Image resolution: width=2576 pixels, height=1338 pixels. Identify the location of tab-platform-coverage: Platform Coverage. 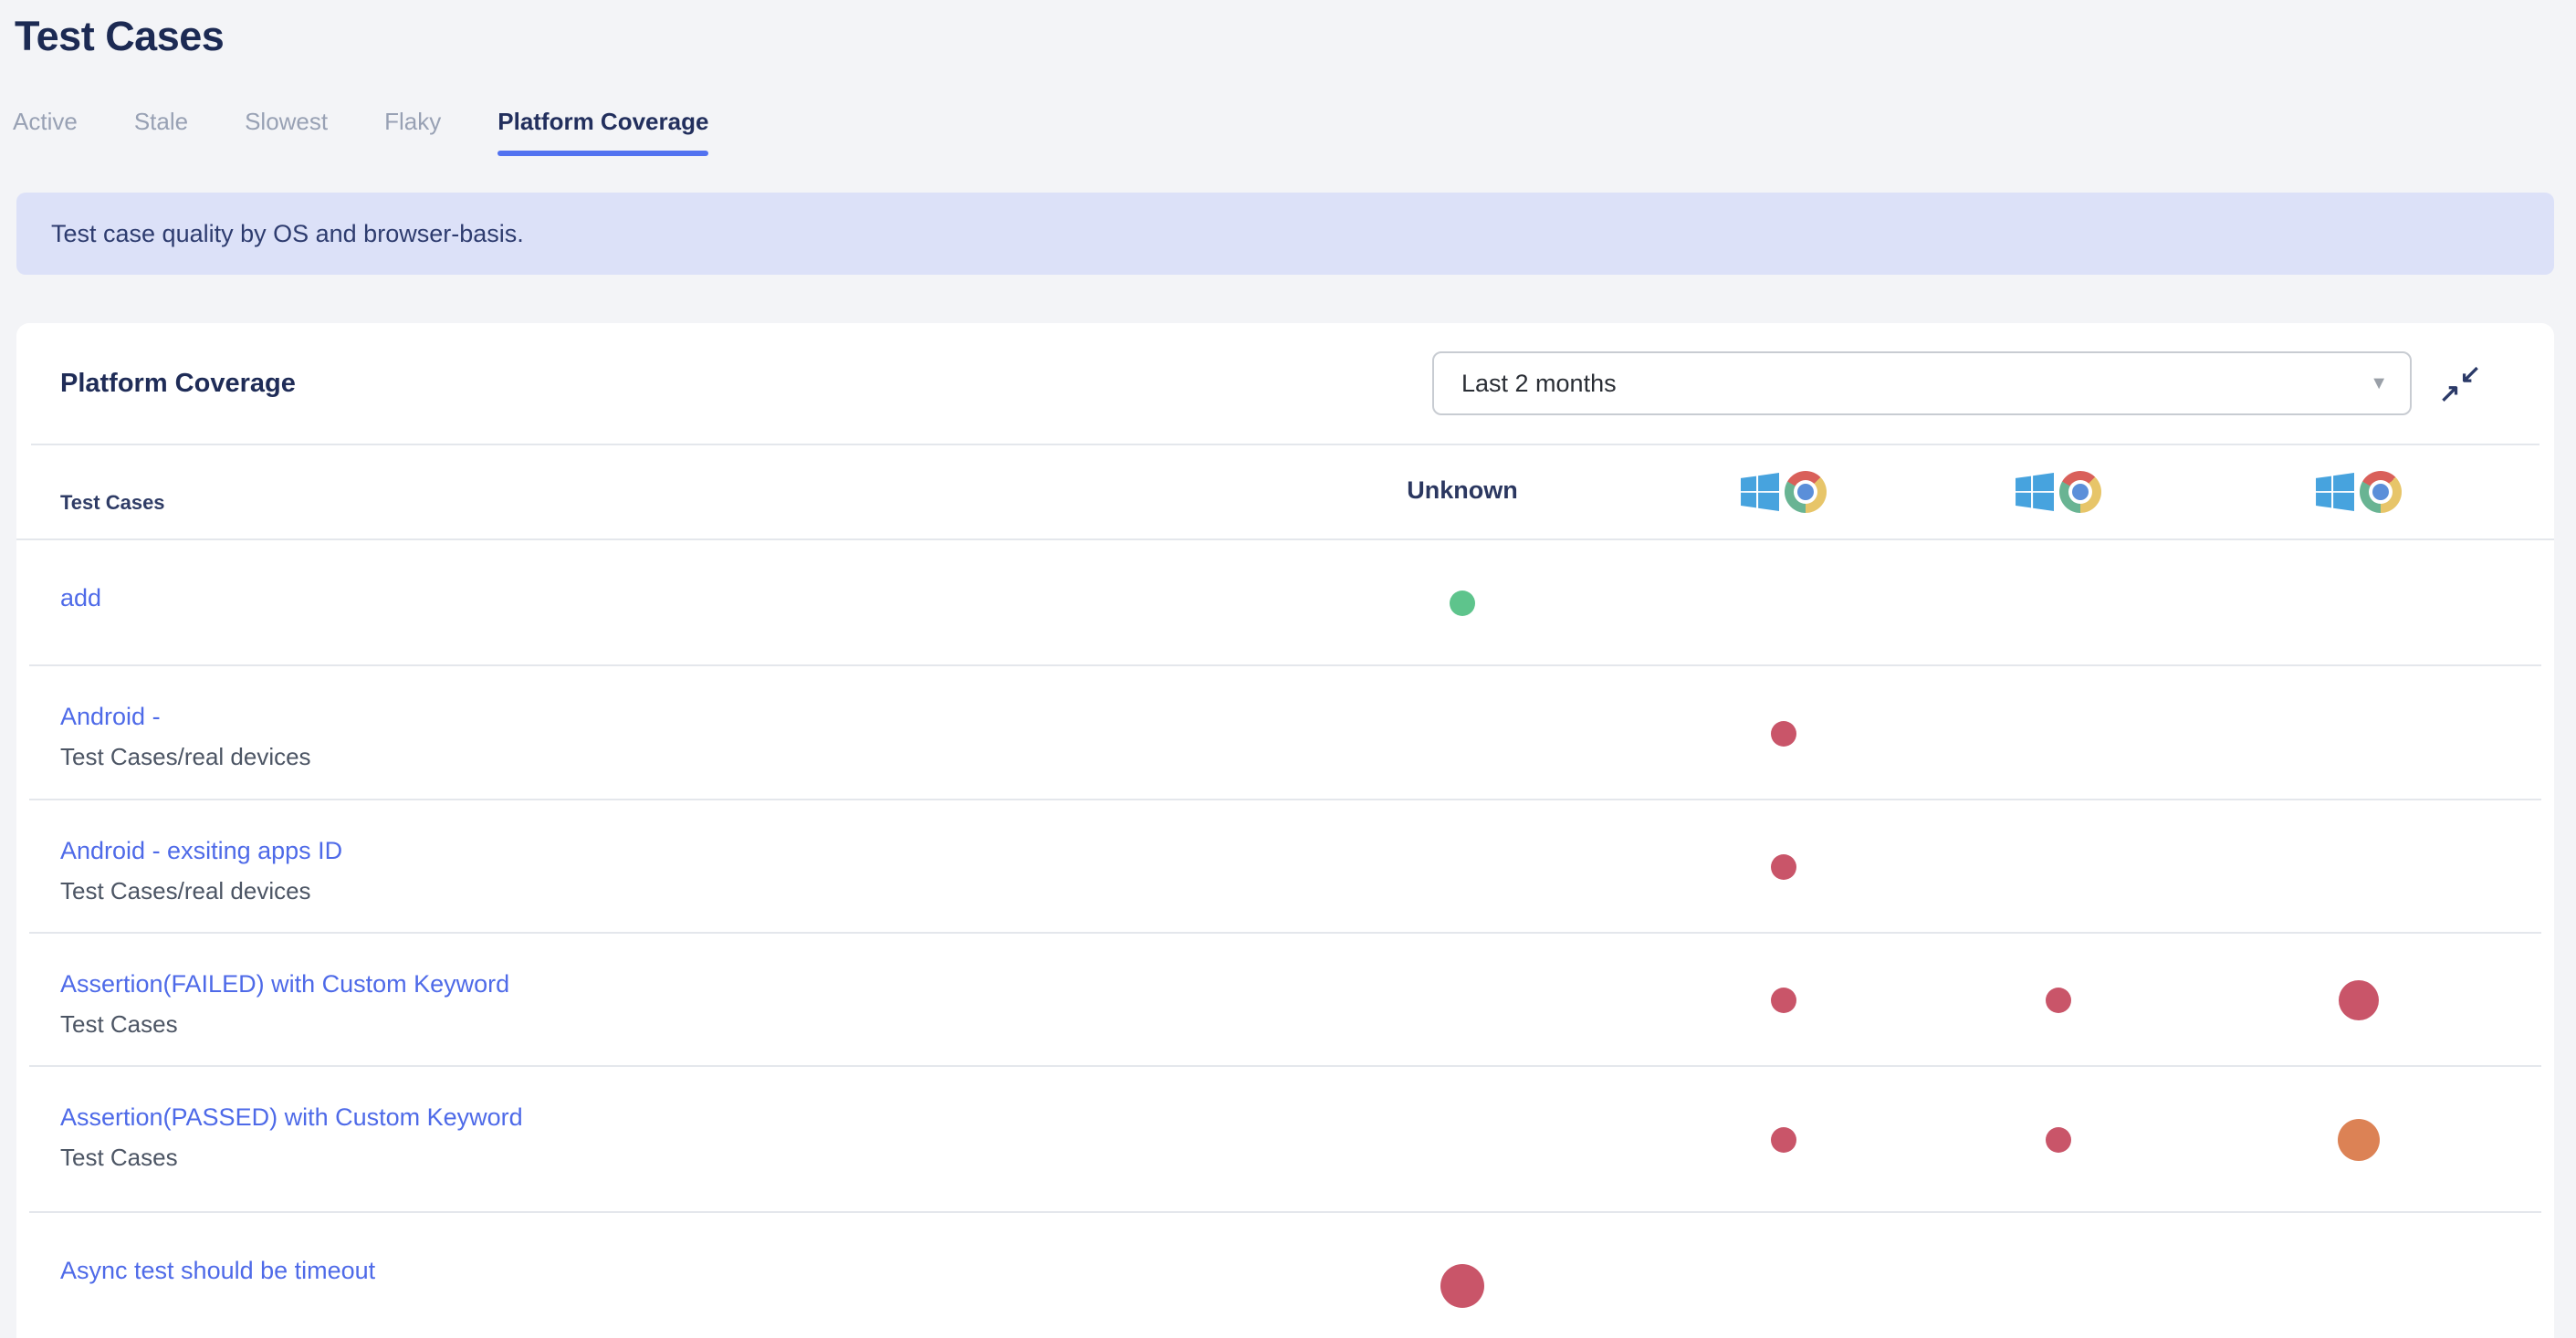
(603, 132).